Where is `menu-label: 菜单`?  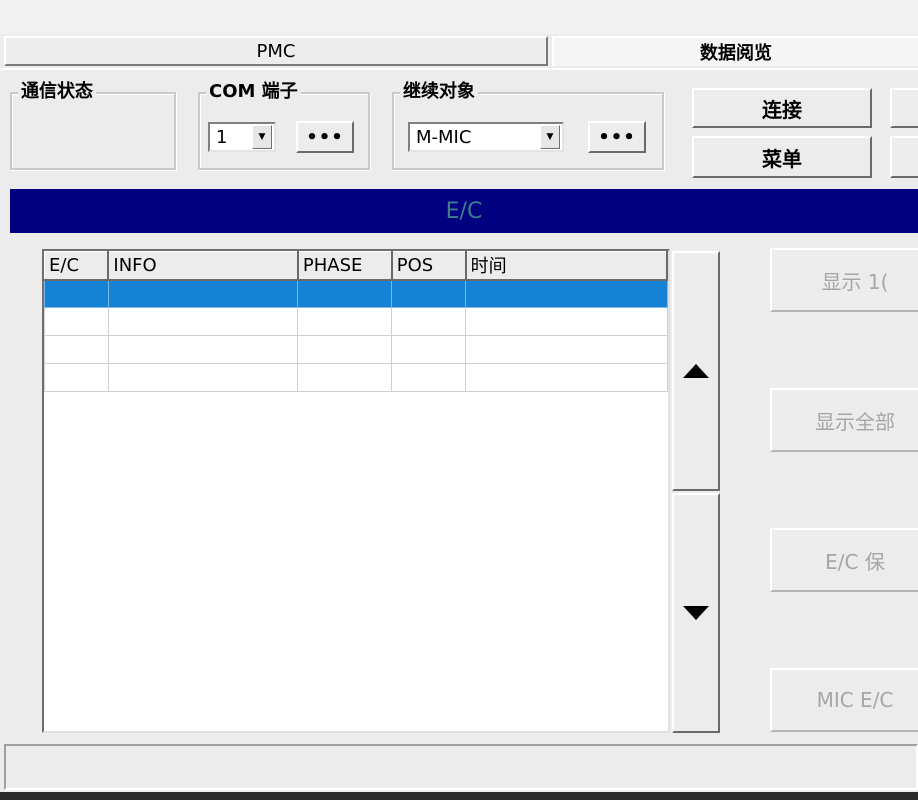 menu-label: 菜单 is located at coordinates (782, 158).